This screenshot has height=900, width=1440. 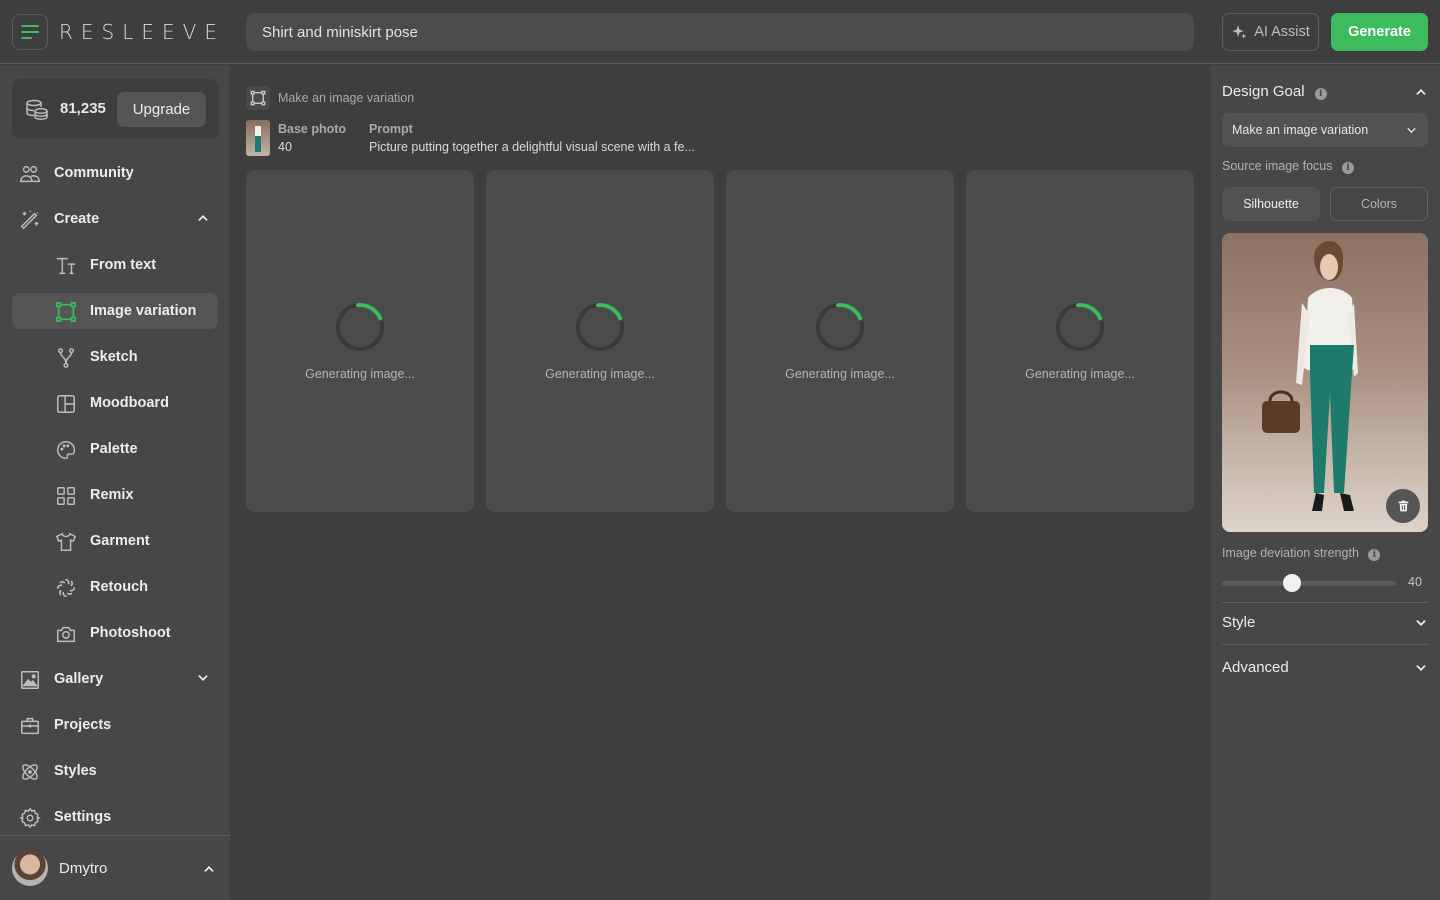 I want to click on design-goal-header: Design Goal i, so click(x=1274, y=91).